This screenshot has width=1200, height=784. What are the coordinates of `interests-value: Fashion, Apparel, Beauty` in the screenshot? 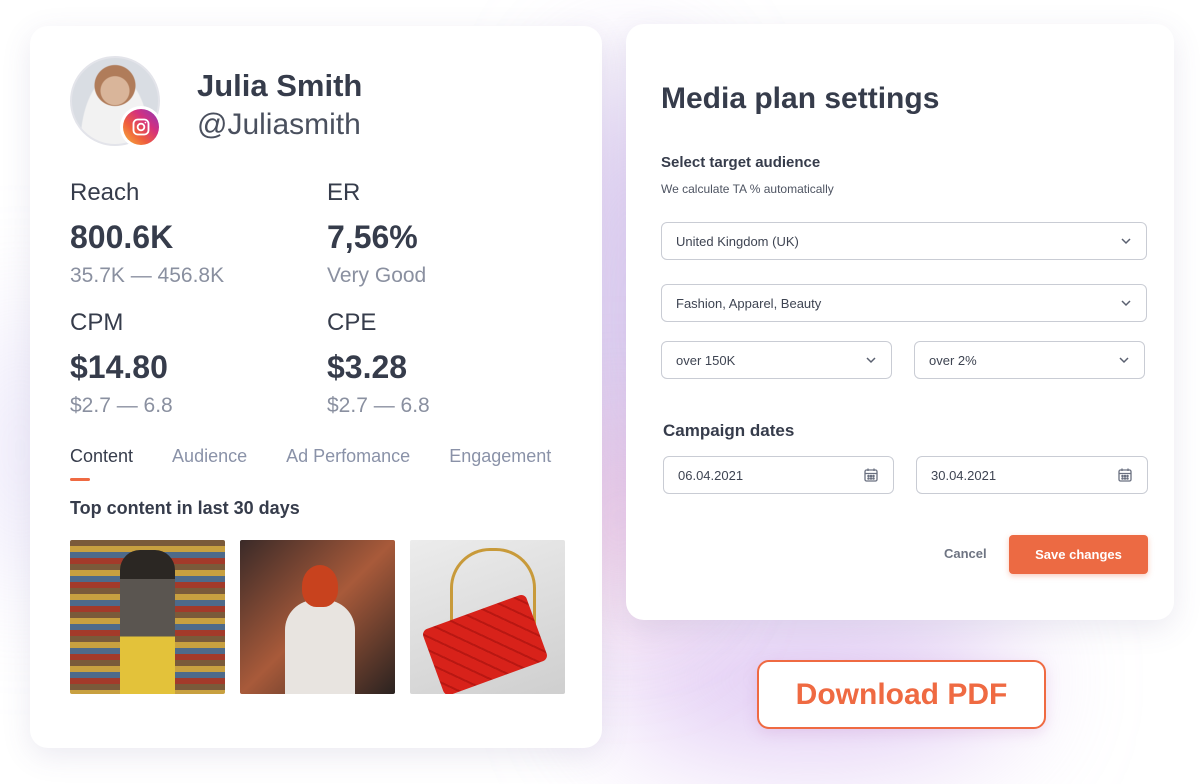 It's located at (749, 303).